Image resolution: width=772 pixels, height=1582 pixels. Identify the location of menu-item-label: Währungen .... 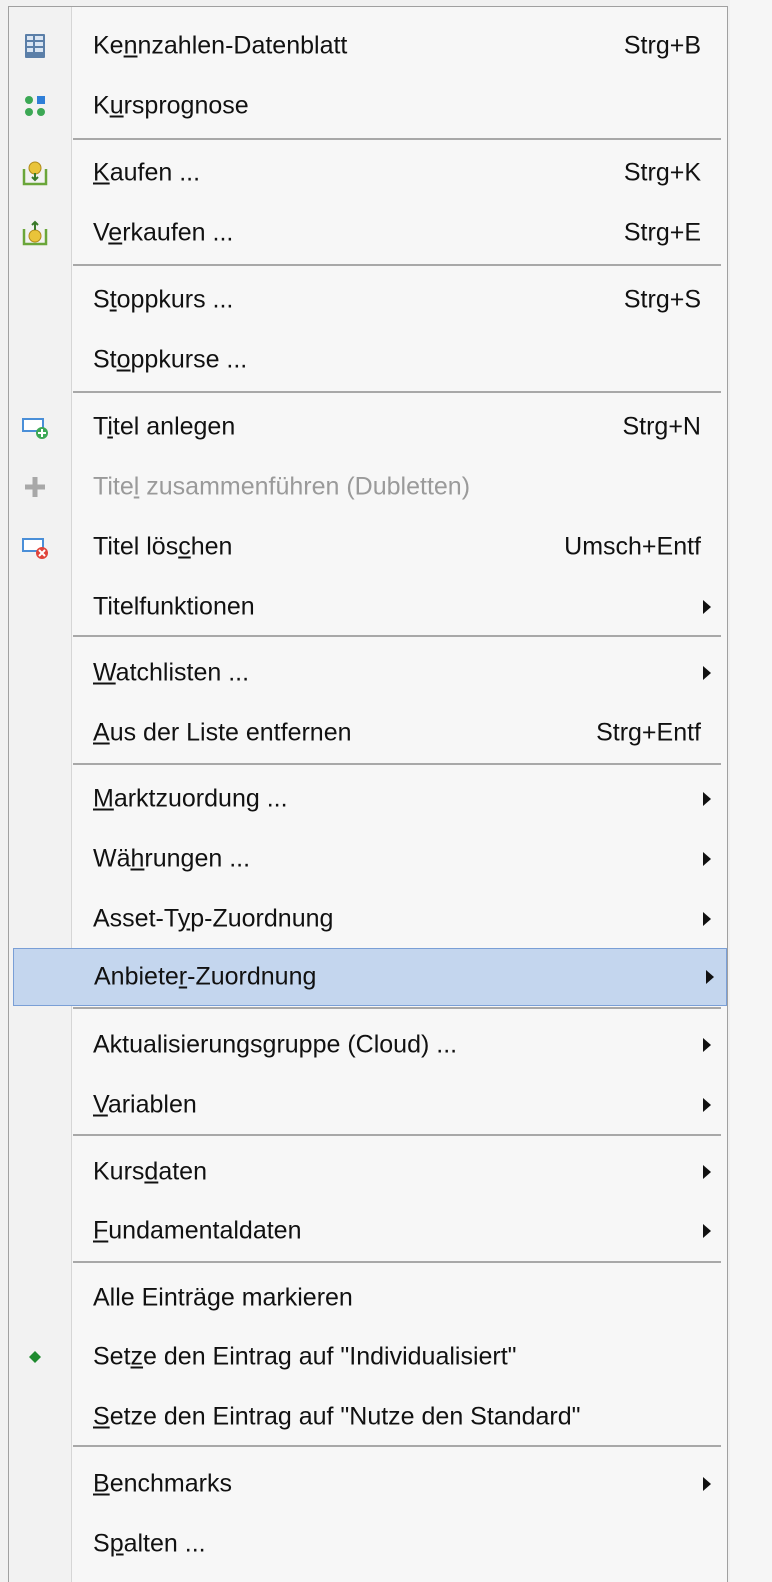
(172, 858).